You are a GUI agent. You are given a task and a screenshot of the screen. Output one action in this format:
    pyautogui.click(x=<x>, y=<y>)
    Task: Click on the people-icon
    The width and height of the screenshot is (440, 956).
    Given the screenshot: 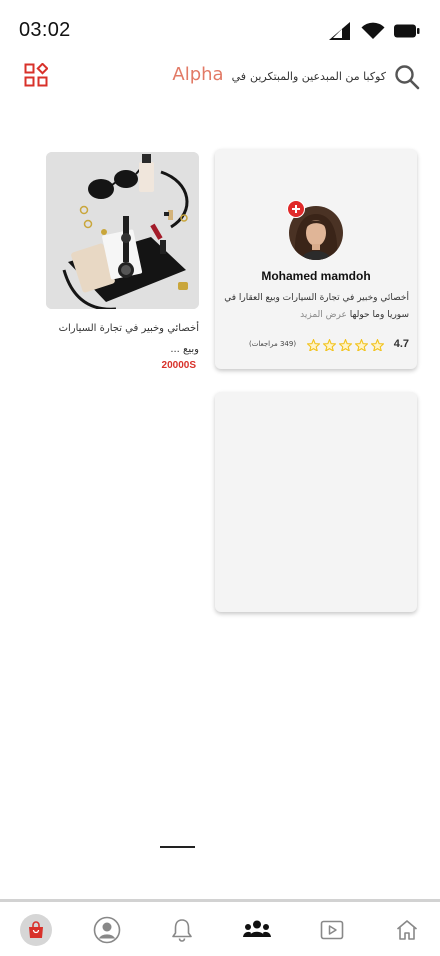 What is the action you would take?
    pyautogui.click(x=257, y=928)
    